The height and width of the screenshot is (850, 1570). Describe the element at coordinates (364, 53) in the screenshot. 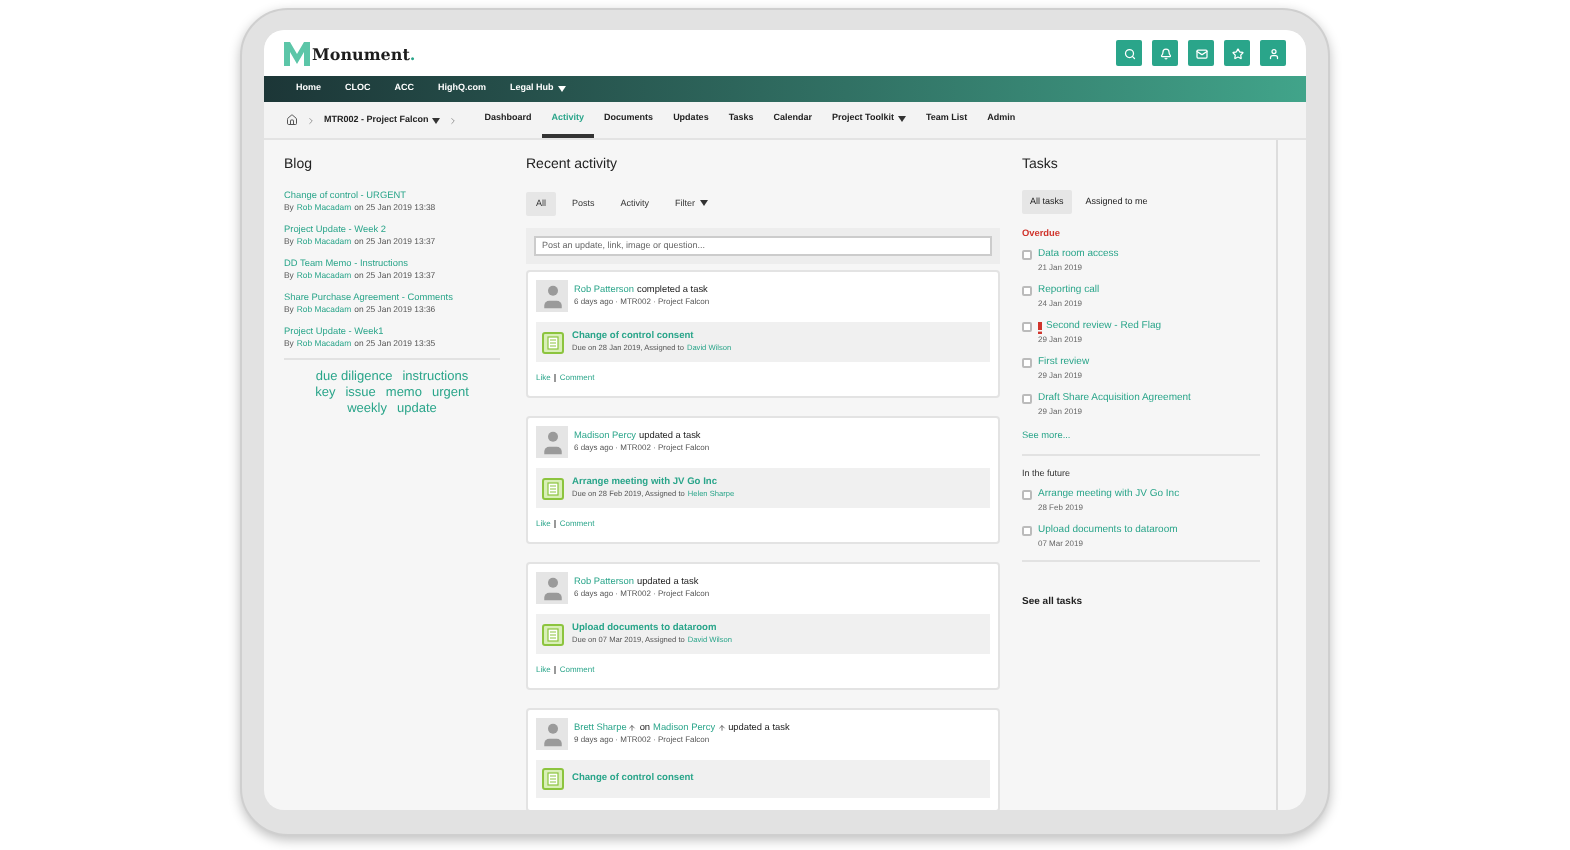

I see `logo-text: Monument.` at that location.